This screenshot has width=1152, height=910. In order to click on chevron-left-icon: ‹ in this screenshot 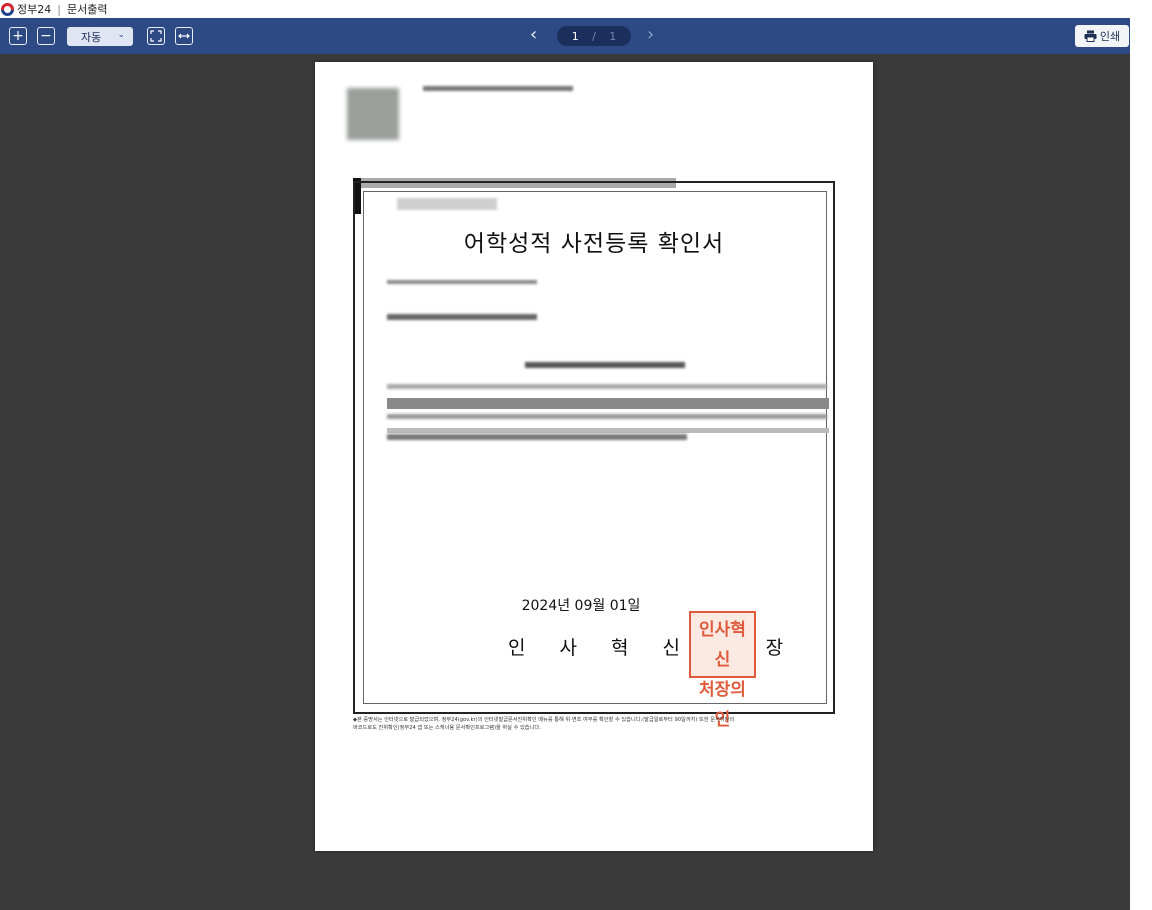, I will do `click(534, 34)`.